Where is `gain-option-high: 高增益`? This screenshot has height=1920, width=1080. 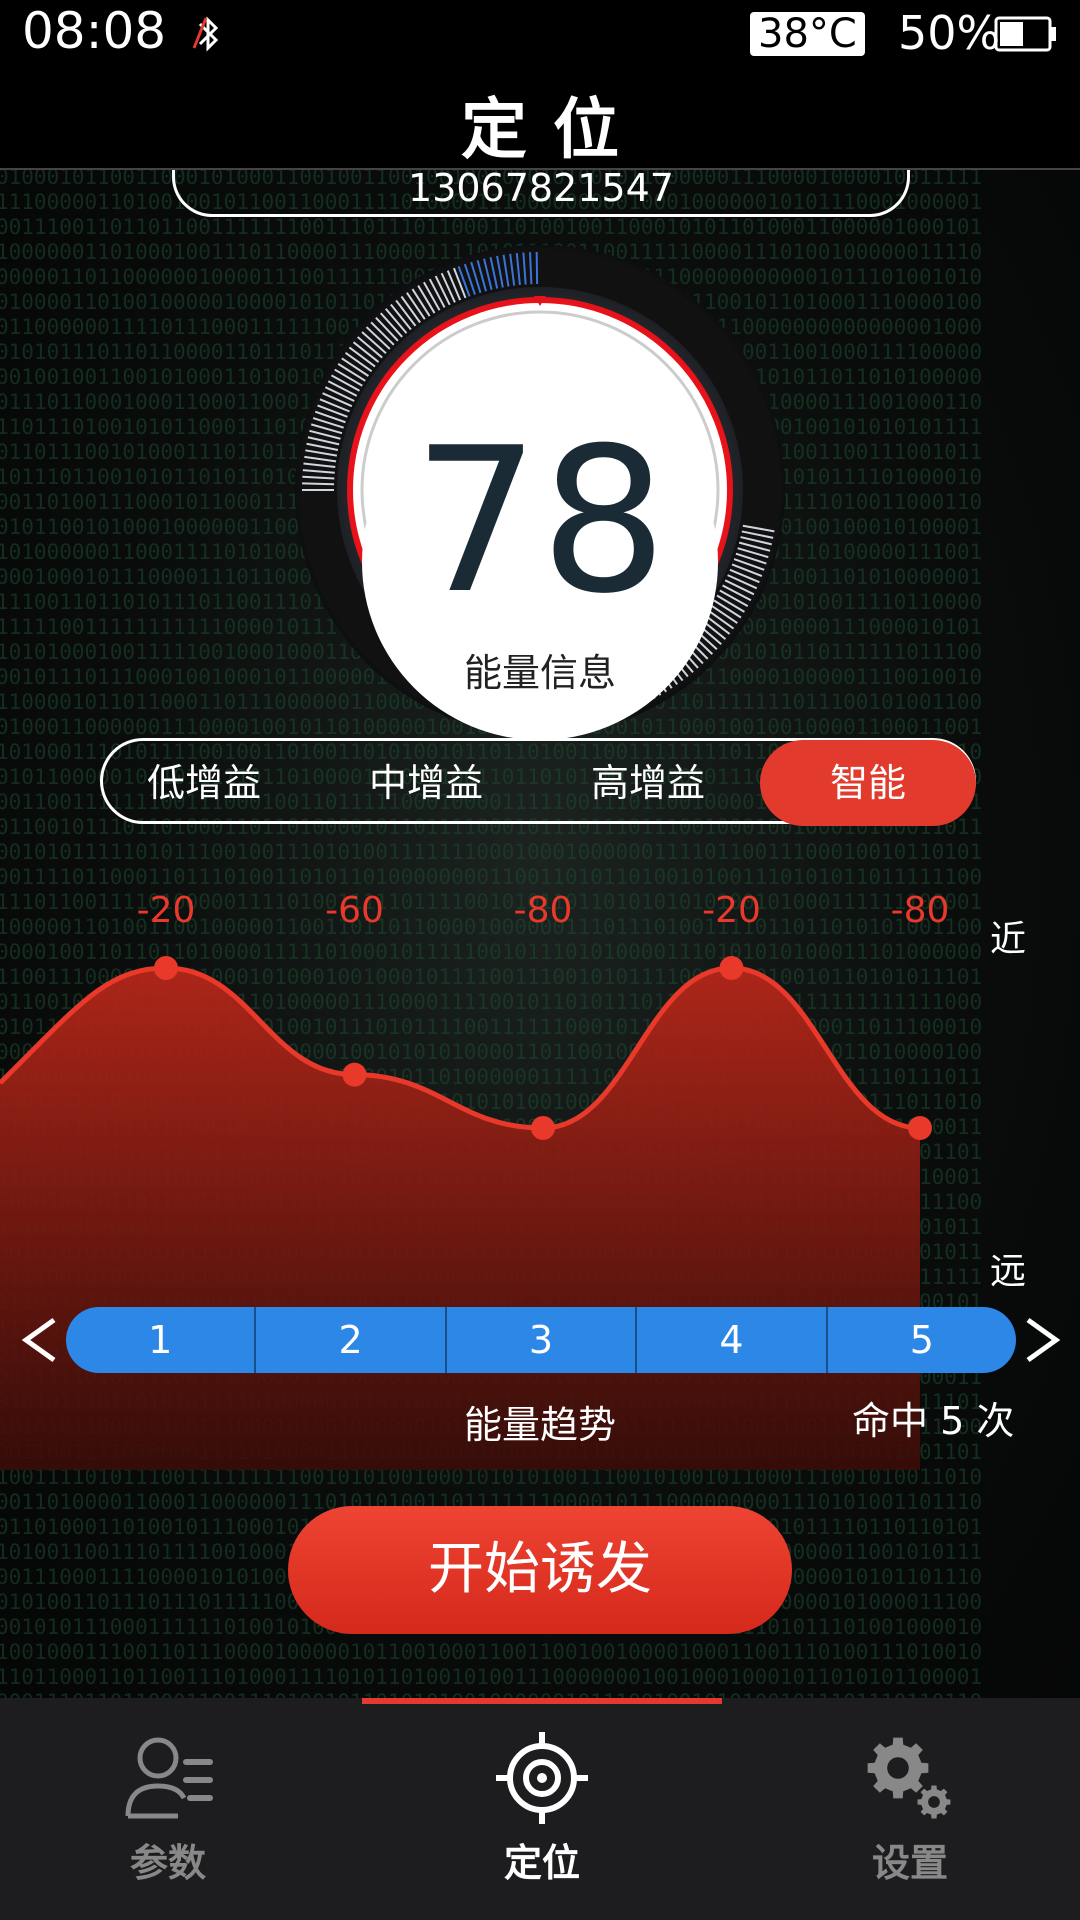 gain-option-high: 高增益 is located at coordinates (648, 783).